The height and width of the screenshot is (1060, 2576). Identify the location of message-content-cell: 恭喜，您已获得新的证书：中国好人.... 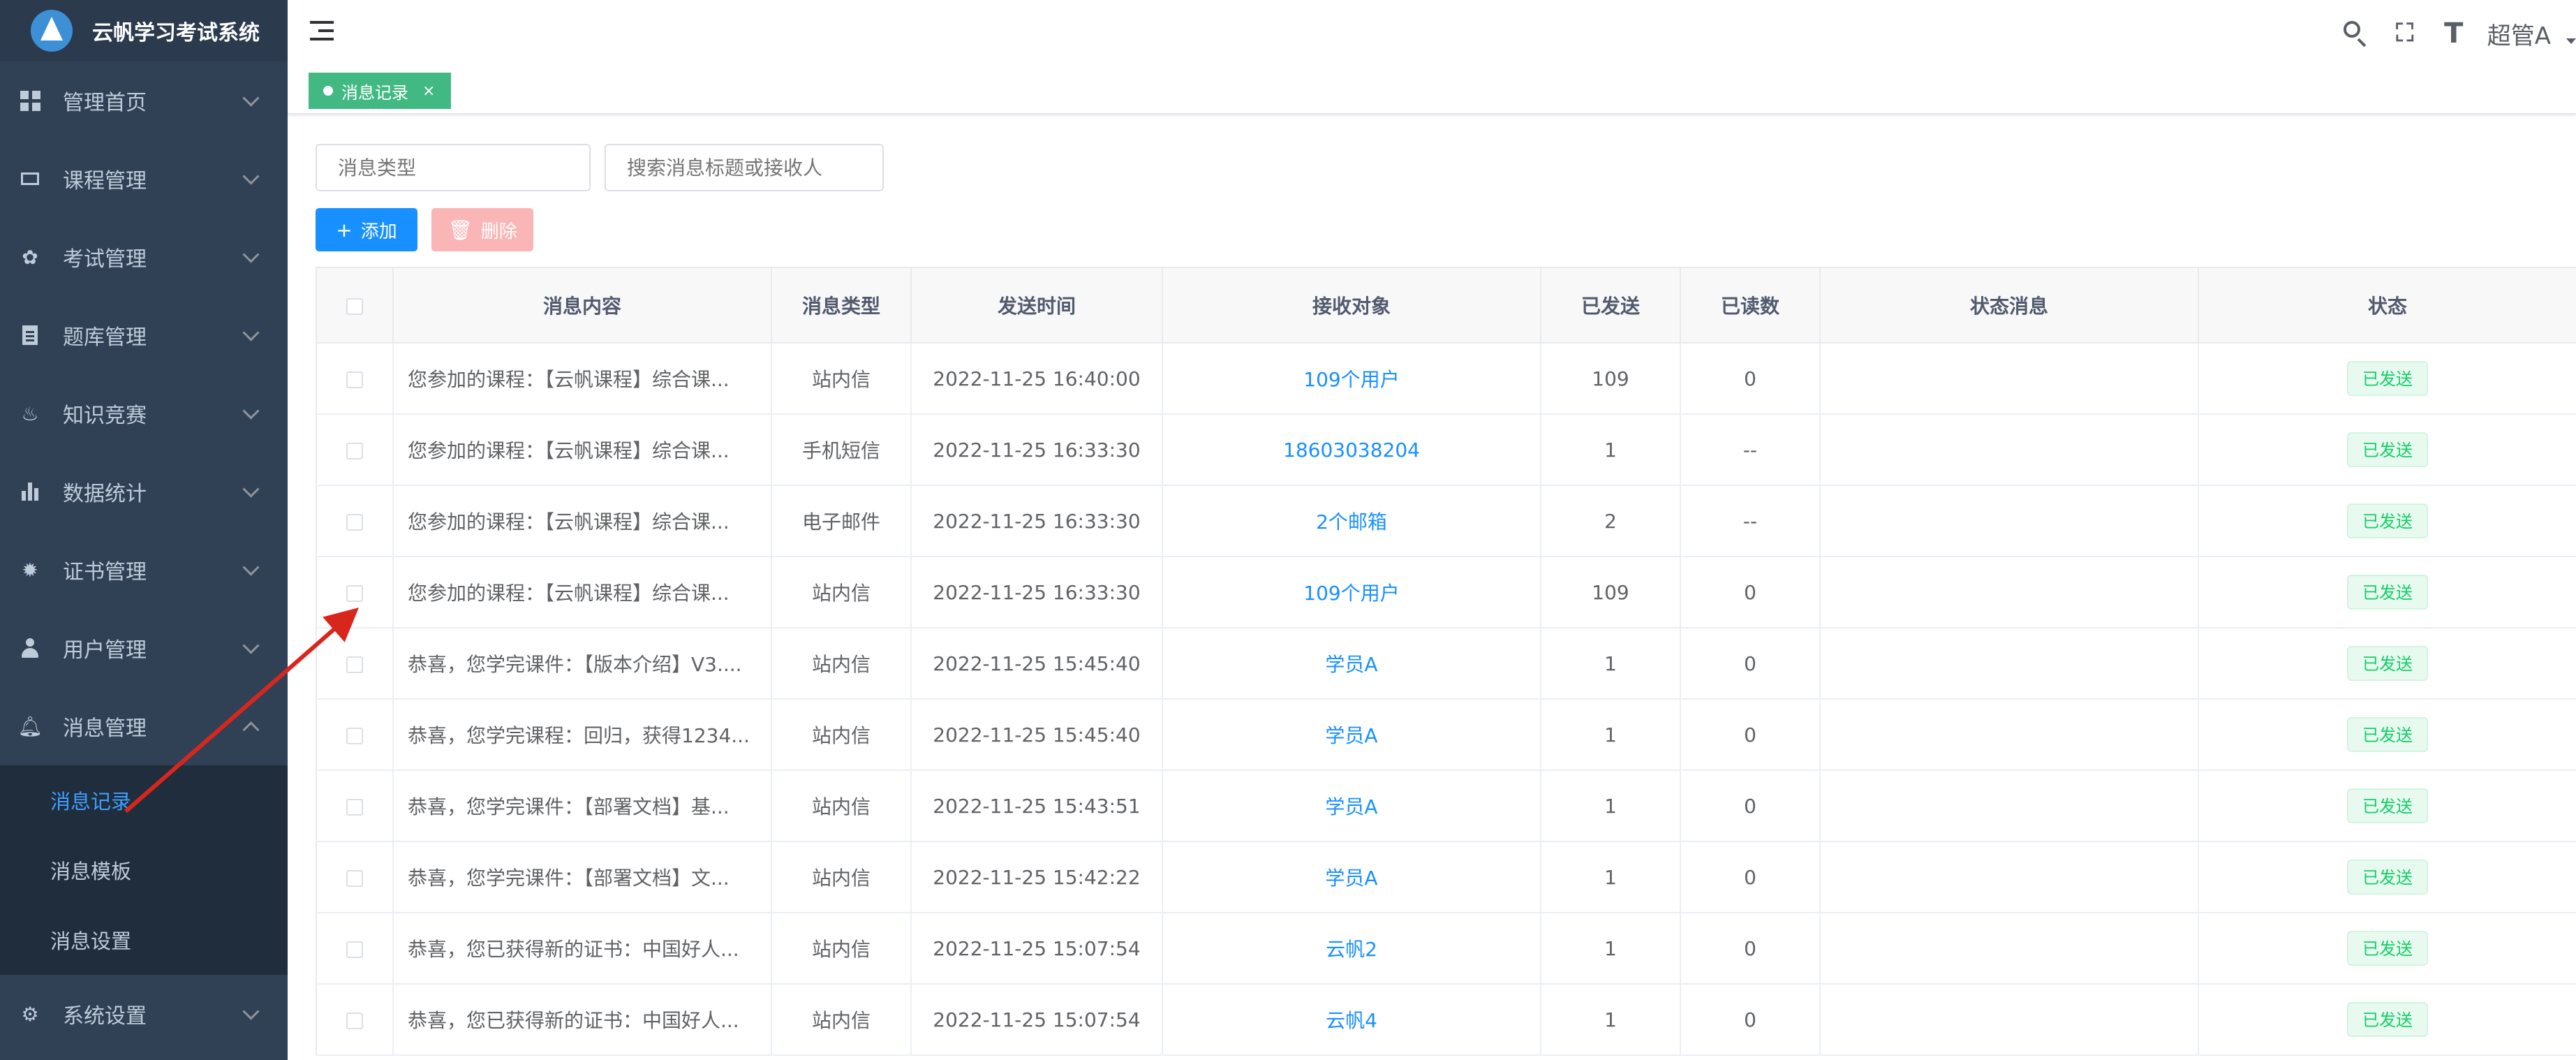
(582, 1020).